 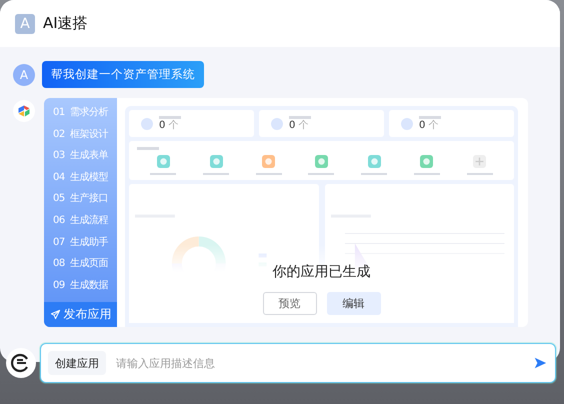 What do you see at coordinates (21, 363) in the screenshot?
I see `new-chat-icon` at bounding box center [21, 363].